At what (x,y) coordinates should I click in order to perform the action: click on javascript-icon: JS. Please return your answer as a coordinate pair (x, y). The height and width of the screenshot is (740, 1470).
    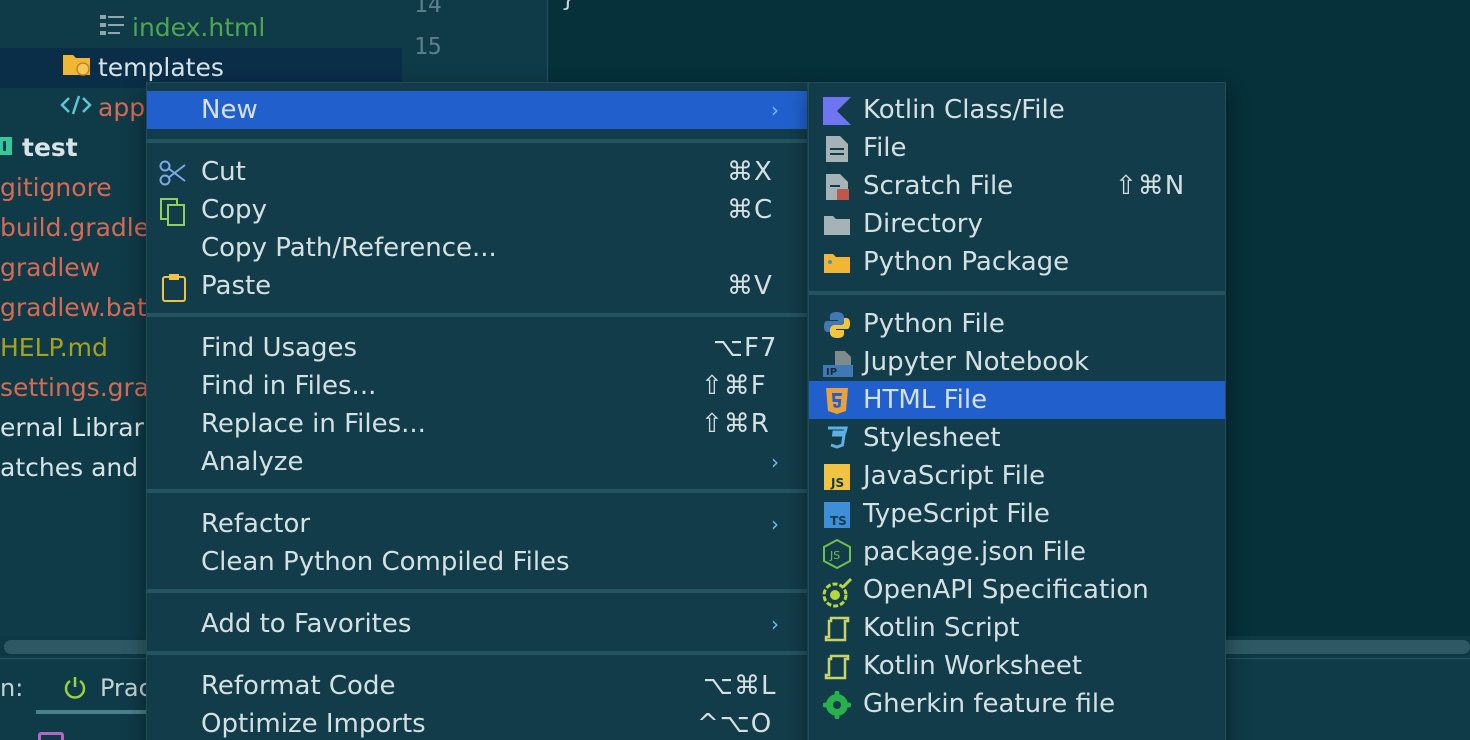
    Looking at the image, I should click on (837, 477).